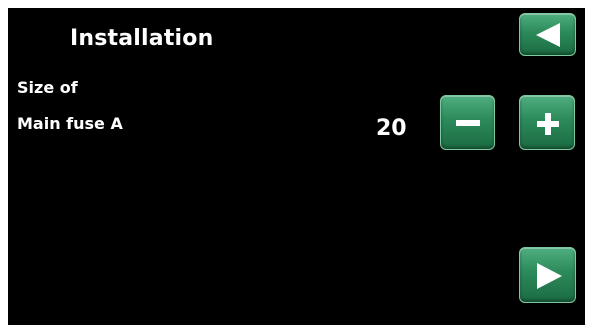 The image size is (592, 333). Describe the element at coordinates (70, 123) in the screenshot. I see `setting-label-line2: Main fuse A` at that location.